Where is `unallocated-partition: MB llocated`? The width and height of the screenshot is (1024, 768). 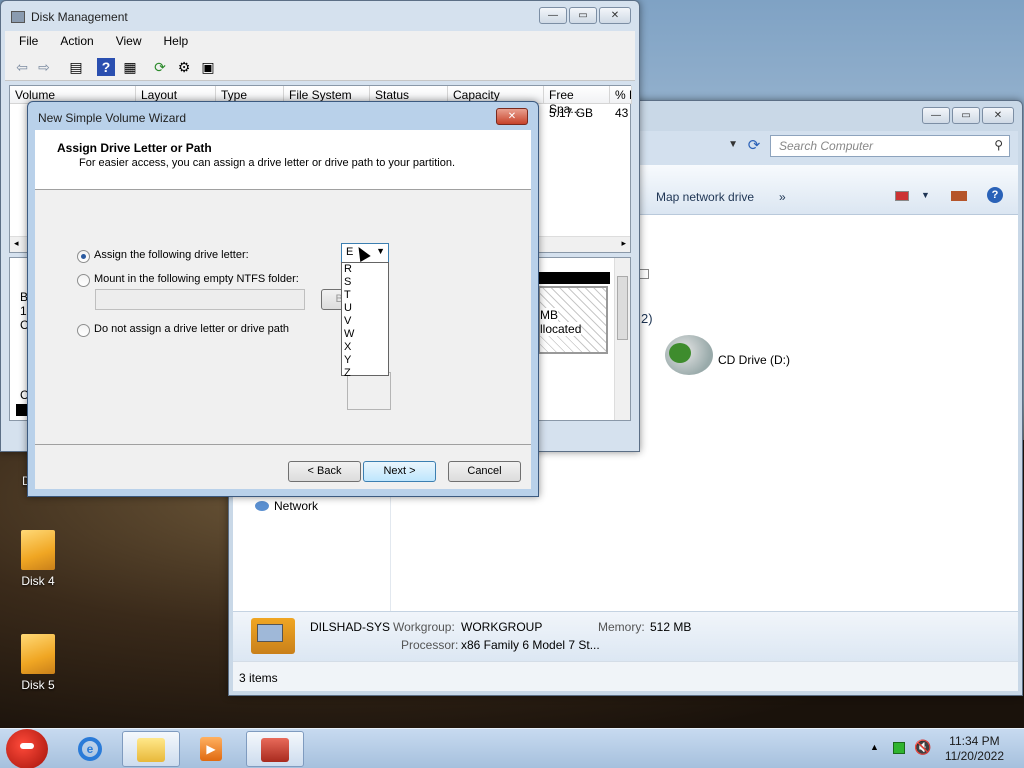 unallocated-partition: MB llocated is located at coordinates (573, 320).